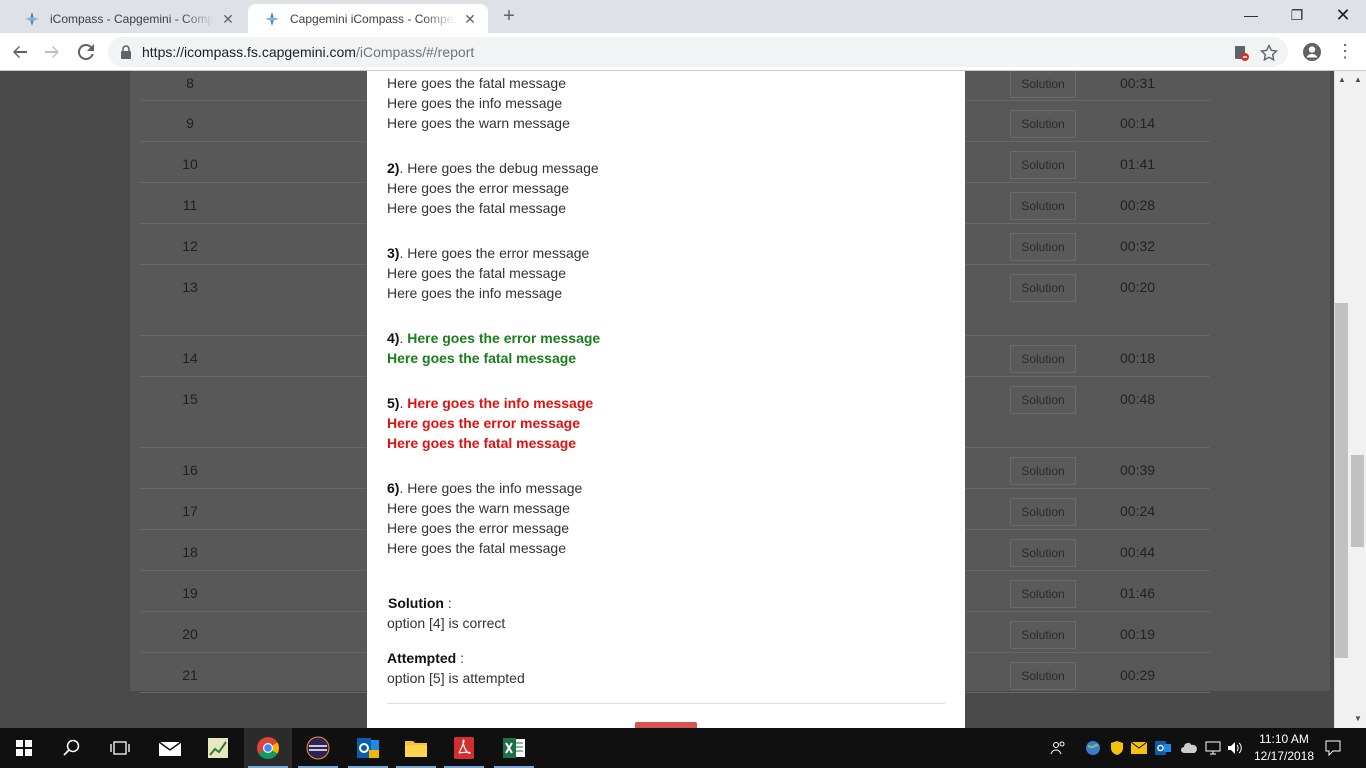 This screenshot has height=768, width=1366. Describe the element at coordinates (20, 52) in the screenshot. I see `back-button` at that location.